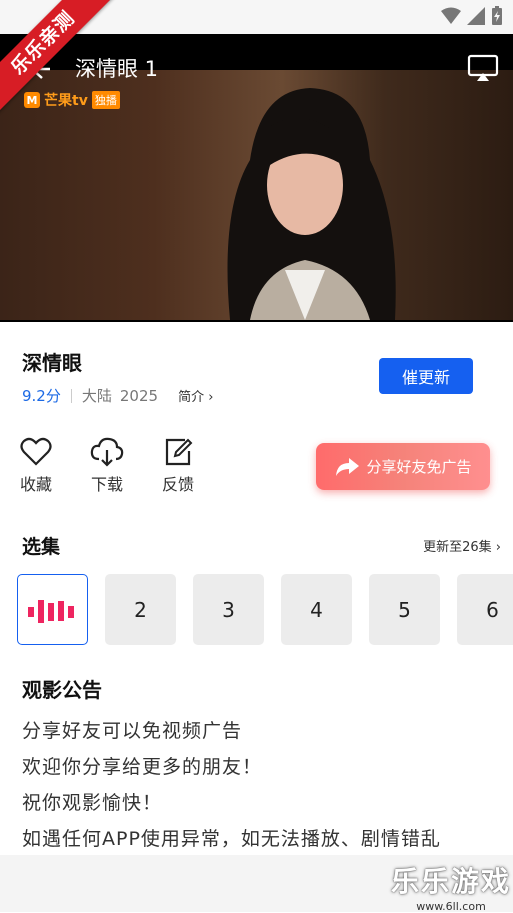 This screenshot has width=513, height=913. I want to click on download-button: 下载, so click(107, 466).